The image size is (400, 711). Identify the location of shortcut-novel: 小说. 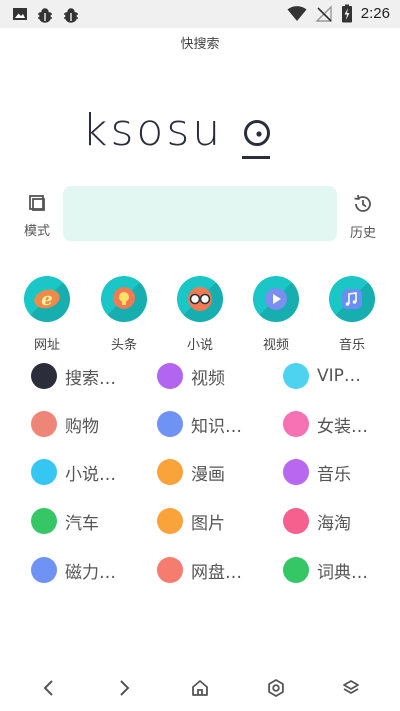
(200, 314).